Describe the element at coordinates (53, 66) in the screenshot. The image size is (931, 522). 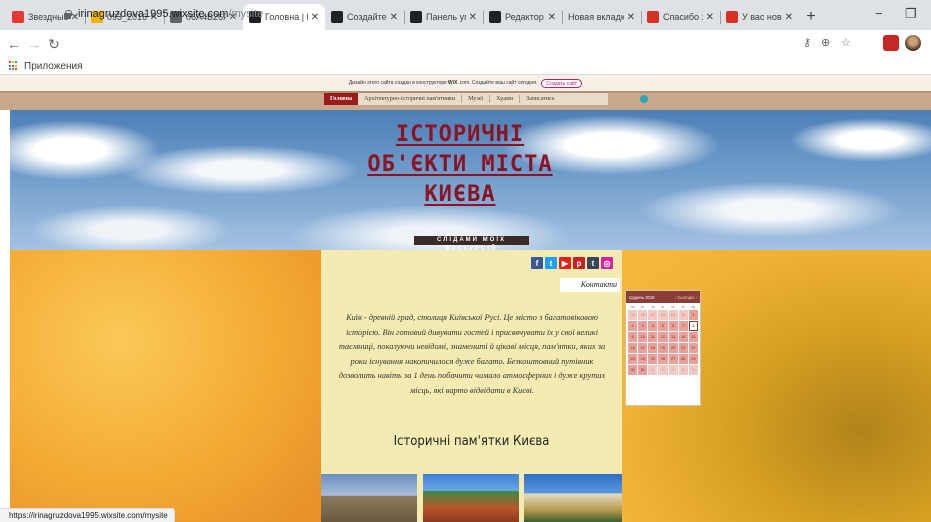
I see `apps-shortcut: Приложения` at that location.